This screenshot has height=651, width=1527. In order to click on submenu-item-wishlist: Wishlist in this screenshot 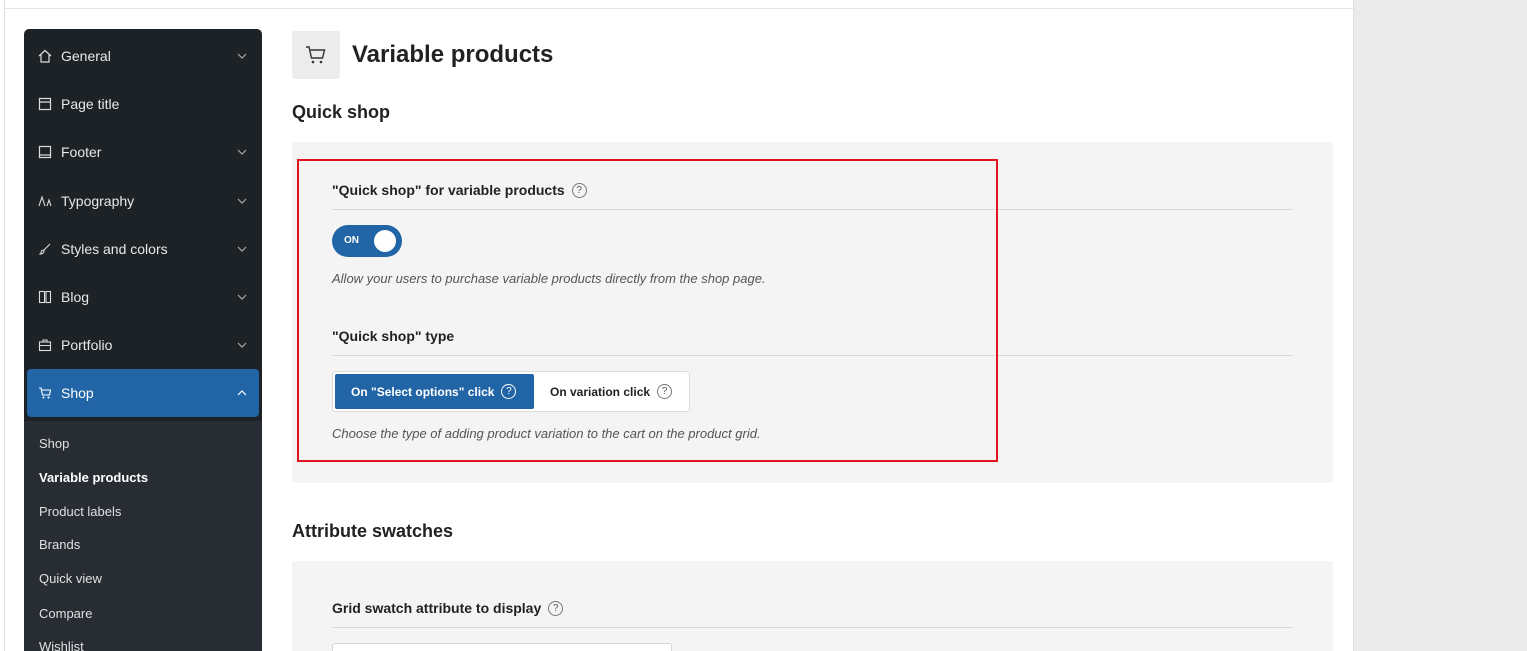, I will do `click(61, 645)`.